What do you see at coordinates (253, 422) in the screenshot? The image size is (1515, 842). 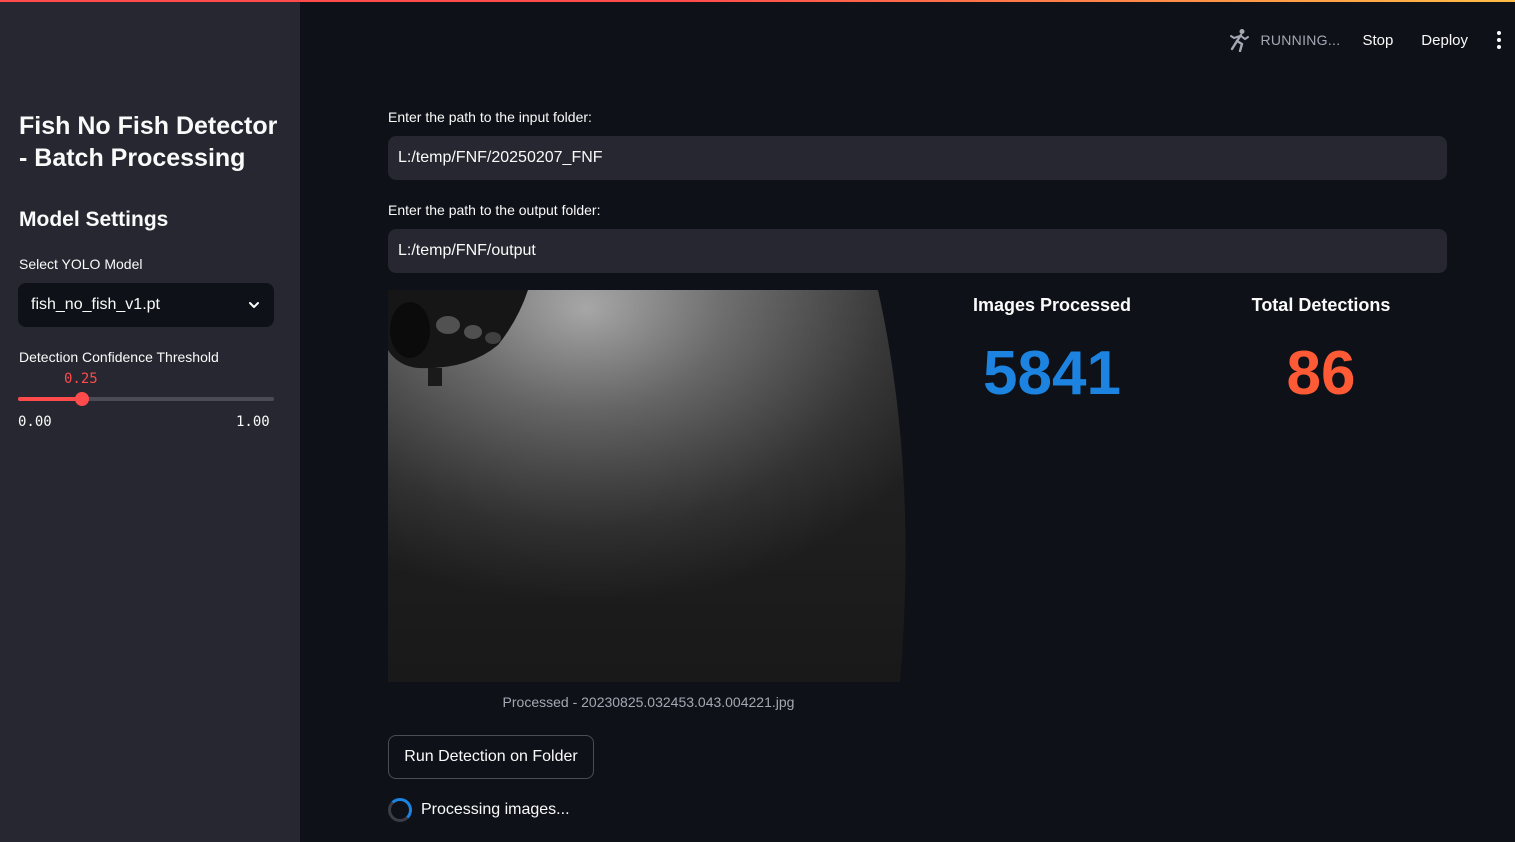 I see `slider-max-label: 1.00` at bounding box center [253, 422].